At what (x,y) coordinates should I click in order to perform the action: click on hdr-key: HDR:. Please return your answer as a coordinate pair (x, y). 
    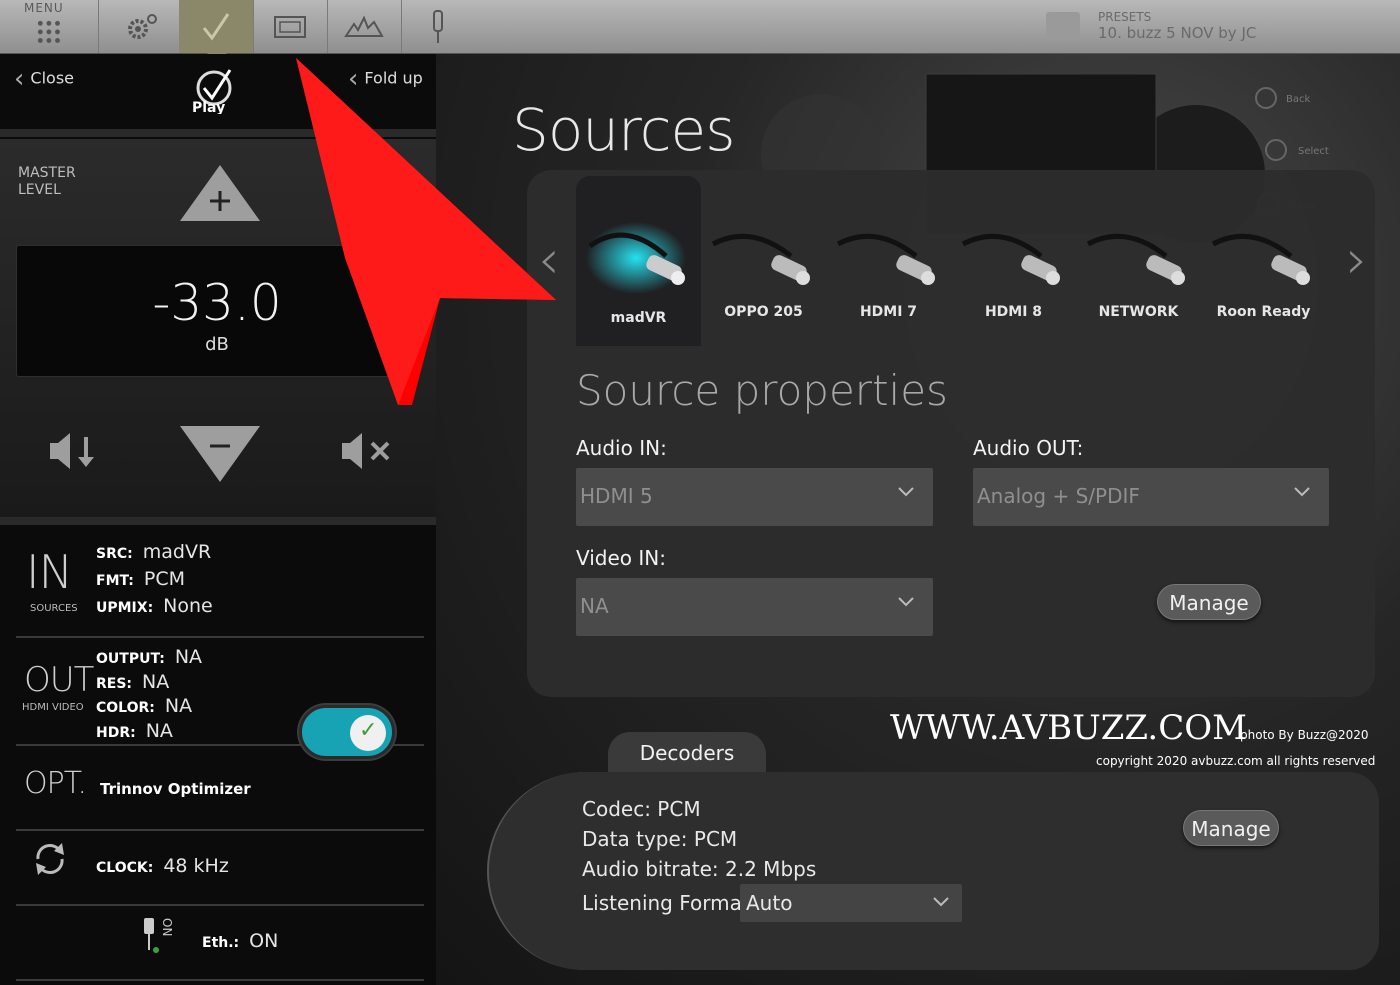
    Looking at the image, I should click on (116, 733).